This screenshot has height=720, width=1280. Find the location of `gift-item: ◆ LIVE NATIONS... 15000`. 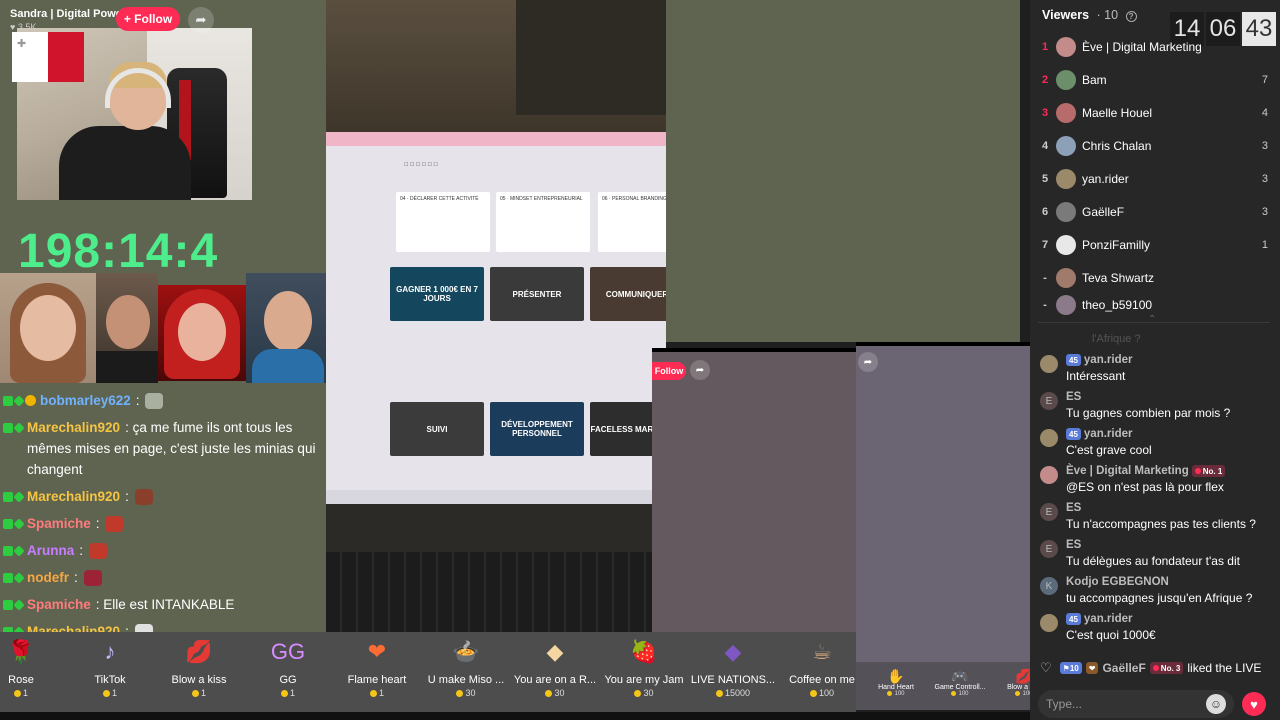

gift-item: ◆ LIVE NATIONS... 15000 is located at coordinates (733, 673).